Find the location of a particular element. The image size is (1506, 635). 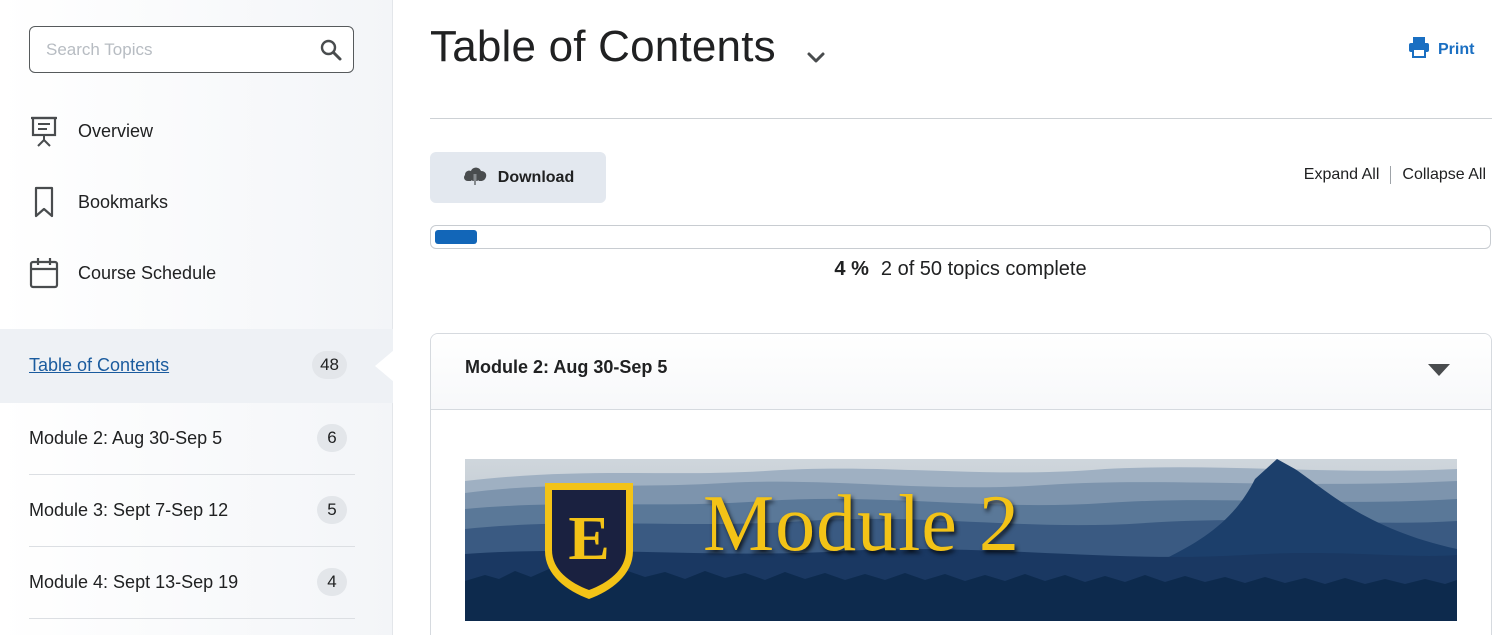

sidebar-item-module-3: Module 3: Sept 7-Sep 12 5 is located at coordinates (192, 510).